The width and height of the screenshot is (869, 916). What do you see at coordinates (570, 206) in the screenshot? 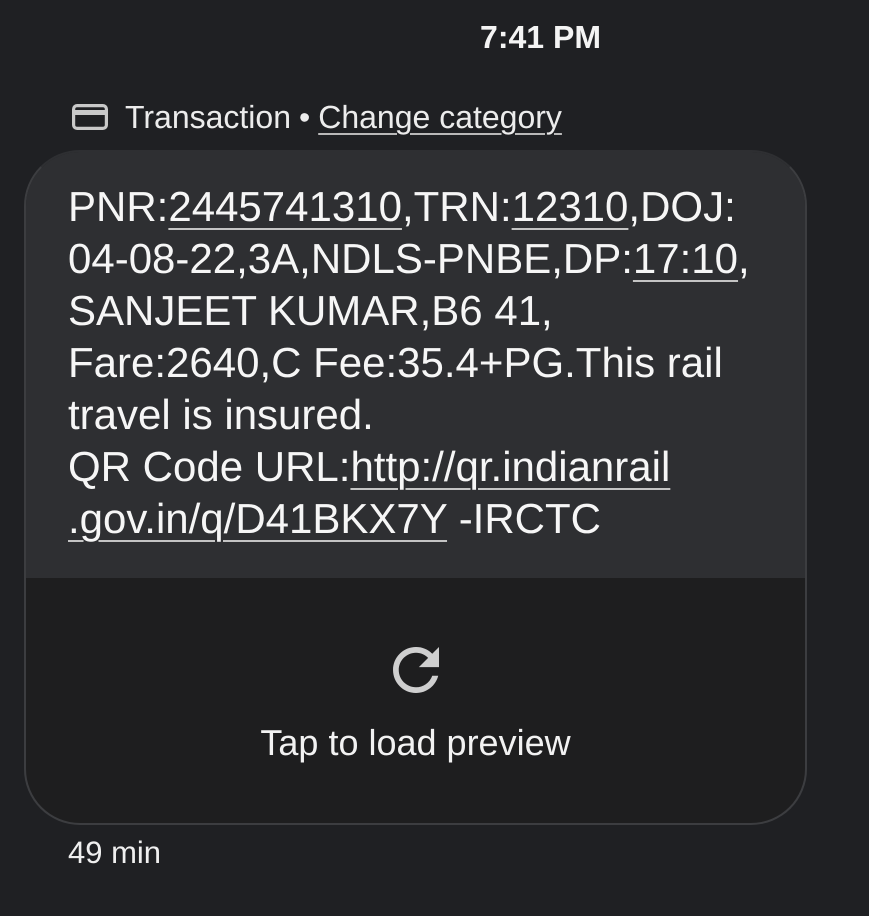
I see `message-link: 12310` at bounding box center [570, 206].